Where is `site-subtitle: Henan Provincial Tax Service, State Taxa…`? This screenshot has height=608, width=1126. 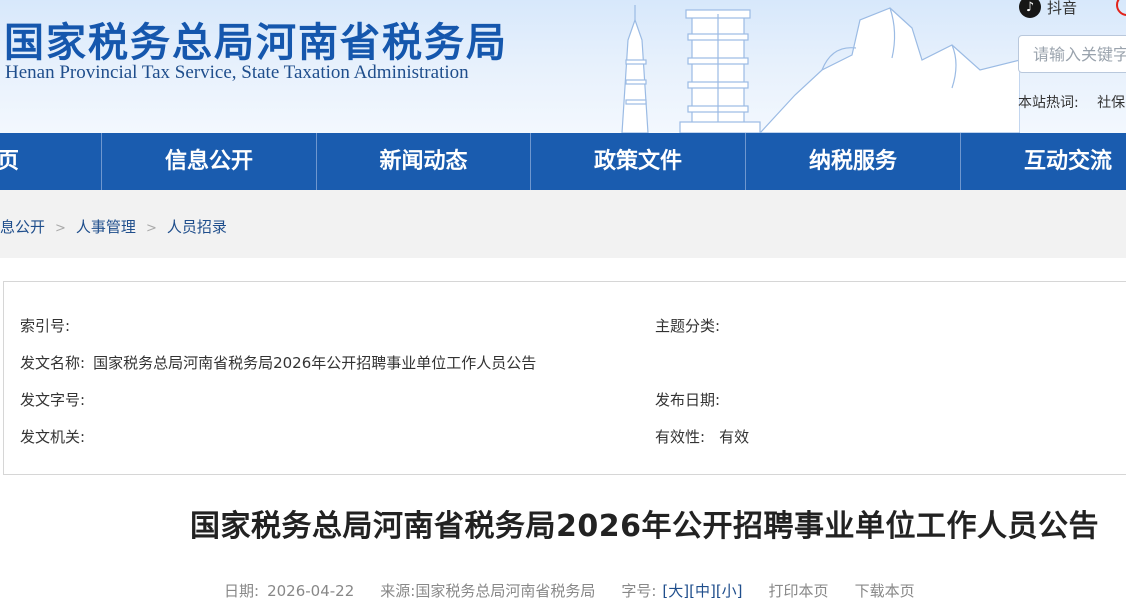 site-subtitle: Henan Provincial Tax Service, State Taxa… is located at coordinates (237, 72).